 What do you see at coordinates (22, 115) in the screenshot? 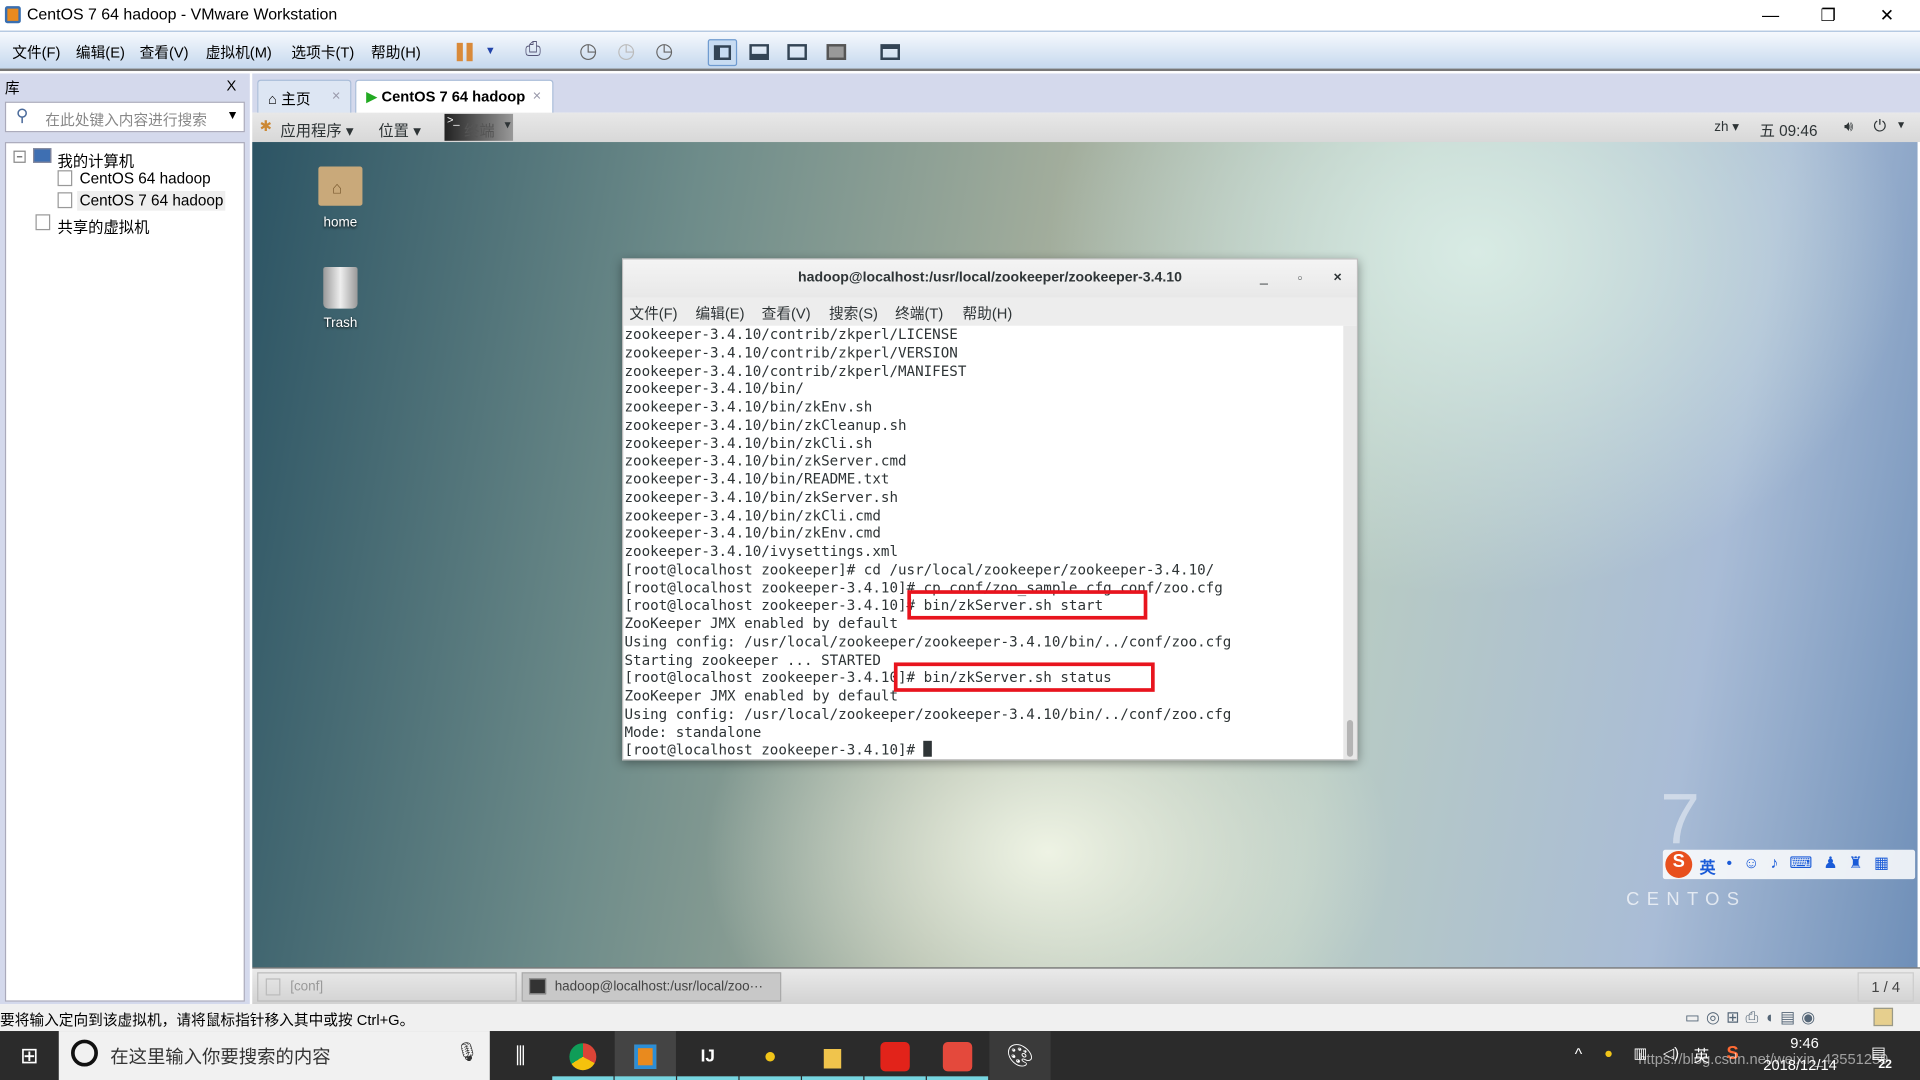
I see `search-icon: ⚲` at bounding box center [22, 115].